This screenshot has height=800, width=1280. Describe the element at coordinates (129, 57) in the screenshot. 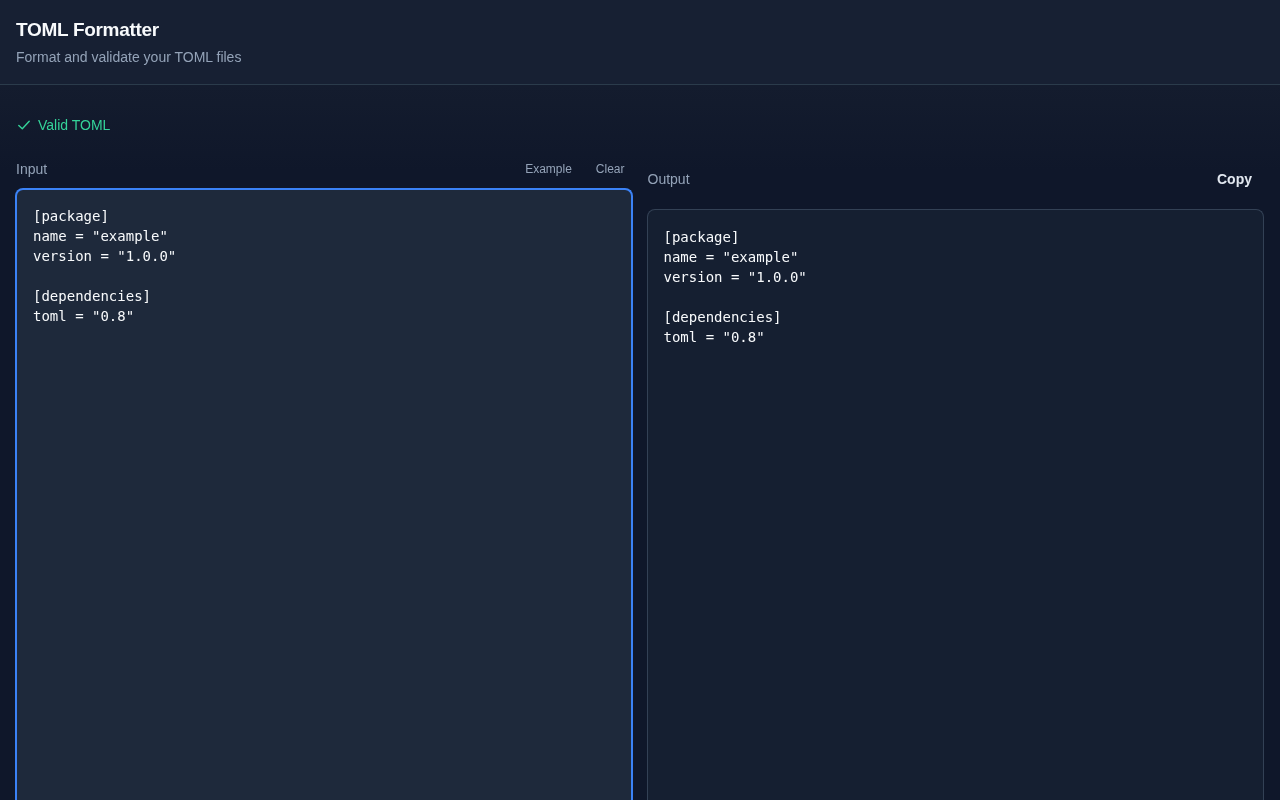

I see `app-subtitle: Format and validate your TOML files` at that location.